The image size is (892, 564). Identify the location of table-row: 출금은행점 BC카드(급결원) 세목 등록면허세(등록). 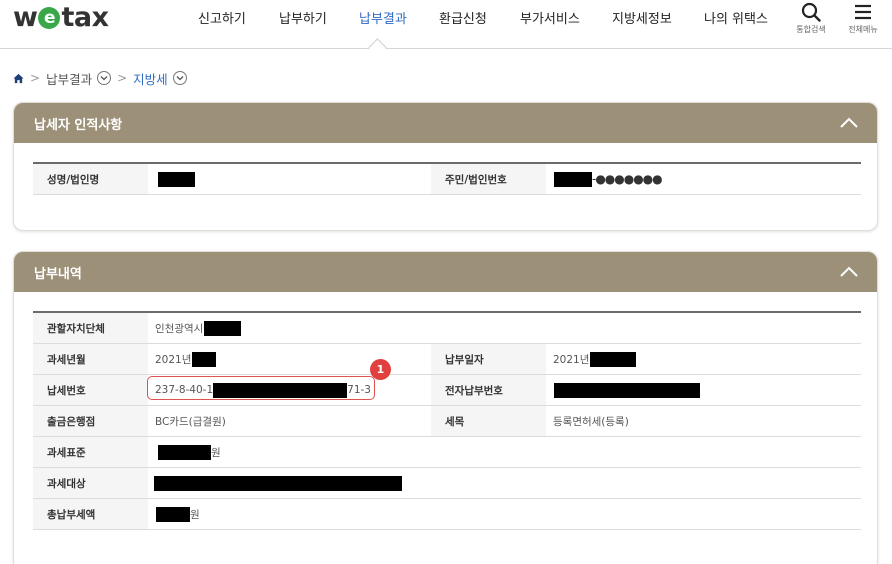
(447, 421).